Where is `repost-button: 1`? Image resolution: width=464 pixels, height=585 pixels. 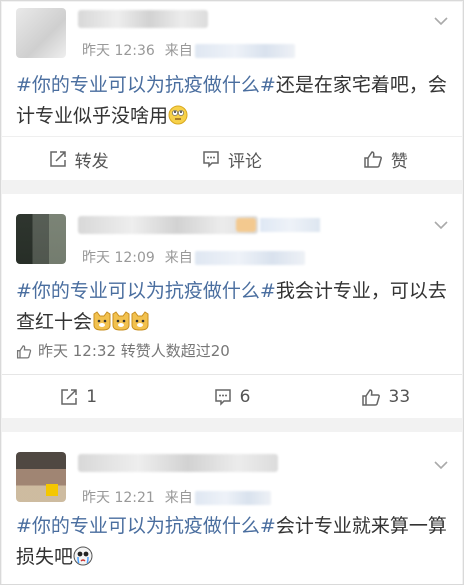 repost-button: 1 is located at coordinates (78, 397).